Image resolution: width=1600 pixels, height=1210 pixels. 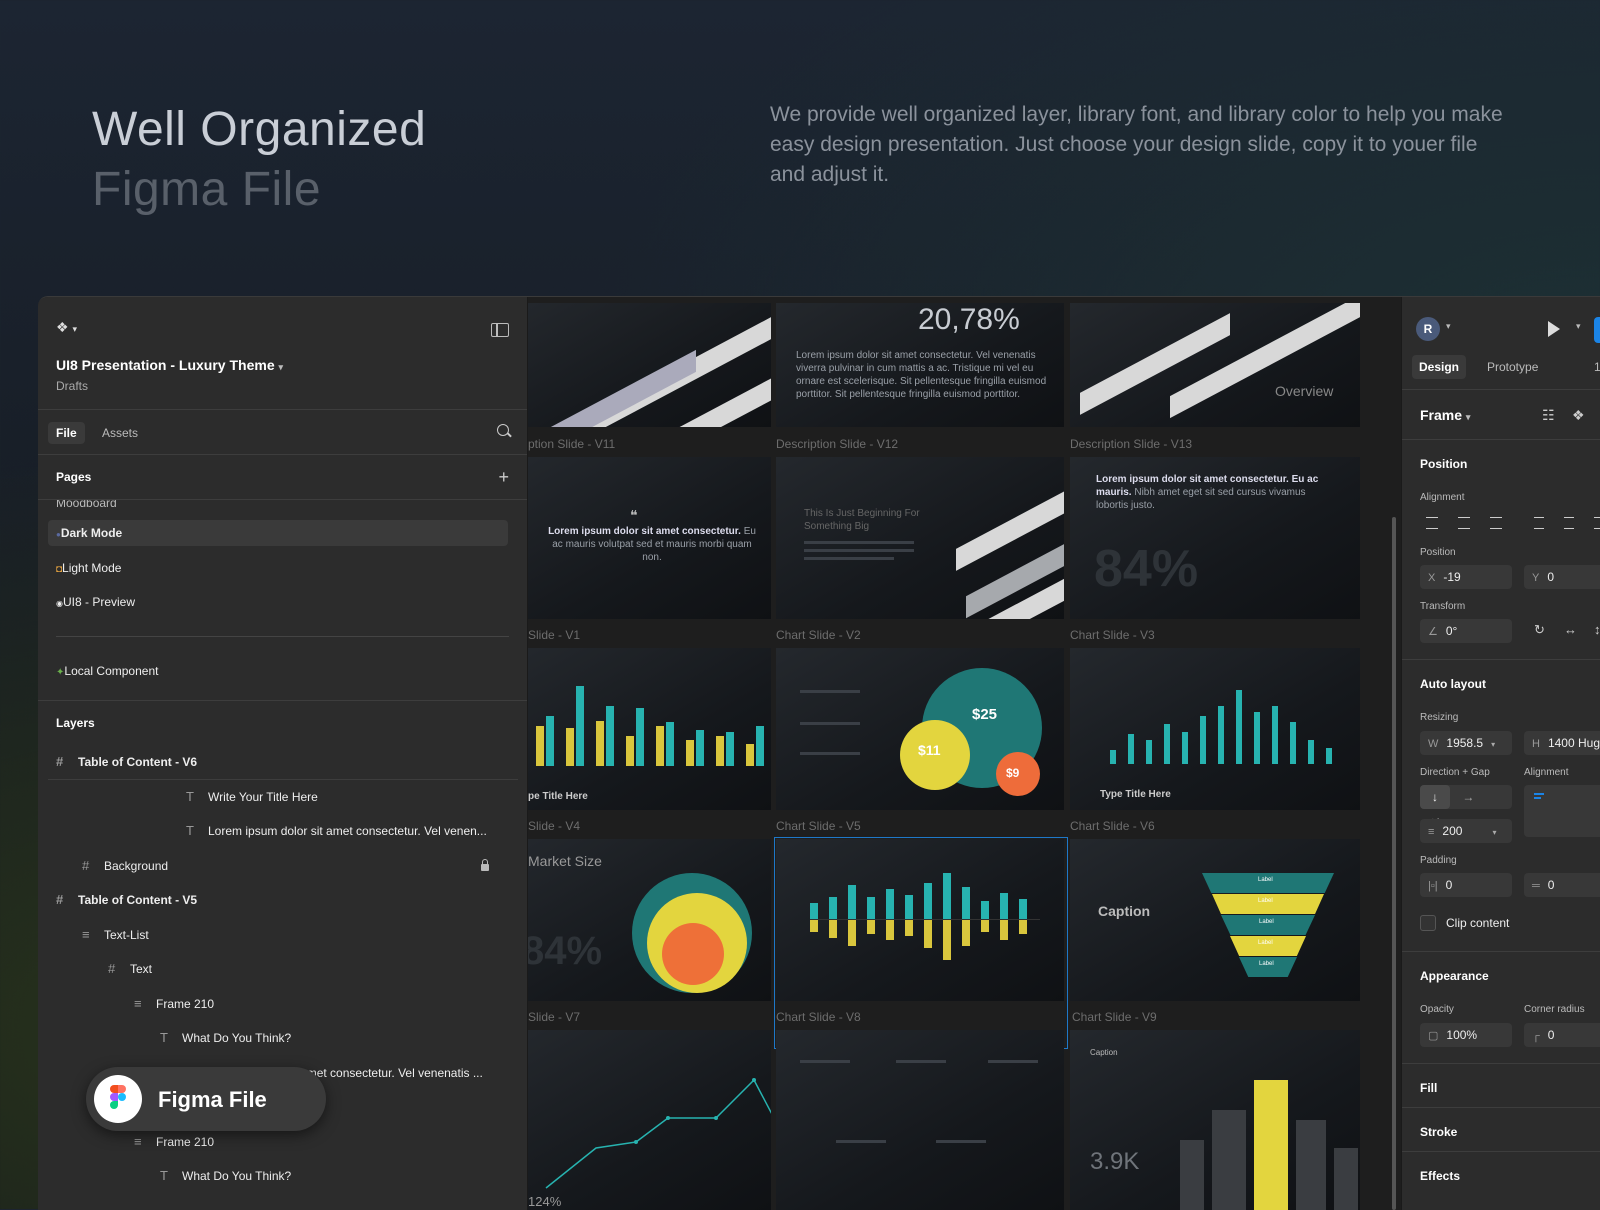 I want to click on alignment-grid, so click(x=1562, y=811).